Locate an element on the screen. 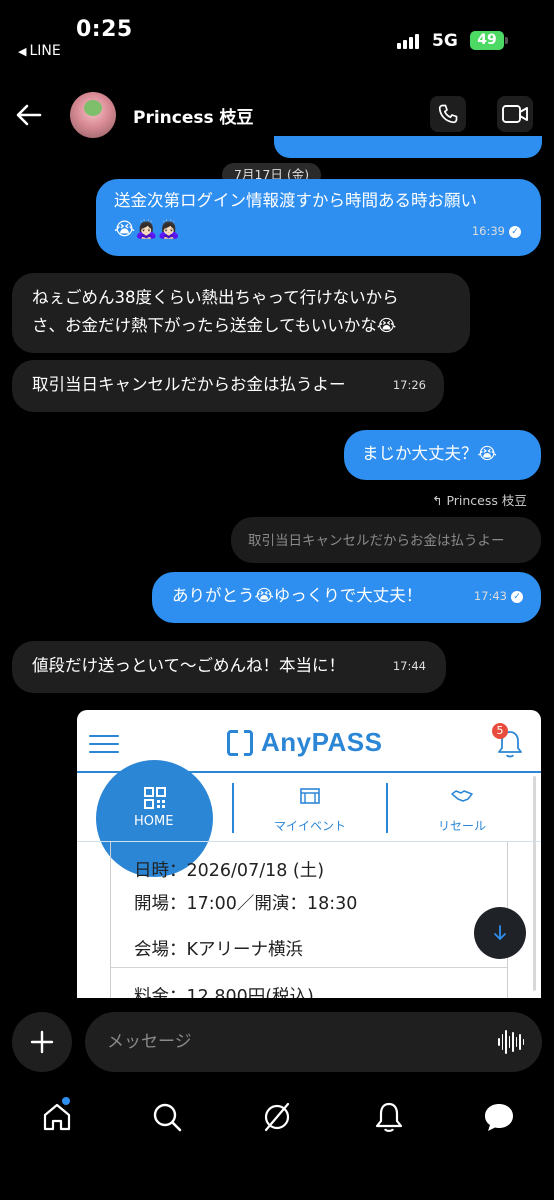 The image size is (554, 1200). event-date: 日時：2026/07/18 (土) is located at coordinates (229, 871).